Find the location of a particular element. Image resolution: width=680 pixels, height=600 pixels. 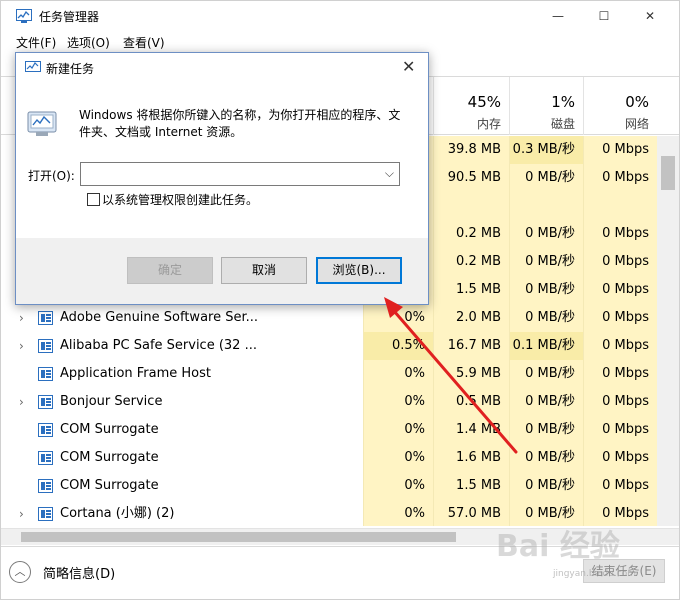

new-task-icon is located at coordinates (33, 66).